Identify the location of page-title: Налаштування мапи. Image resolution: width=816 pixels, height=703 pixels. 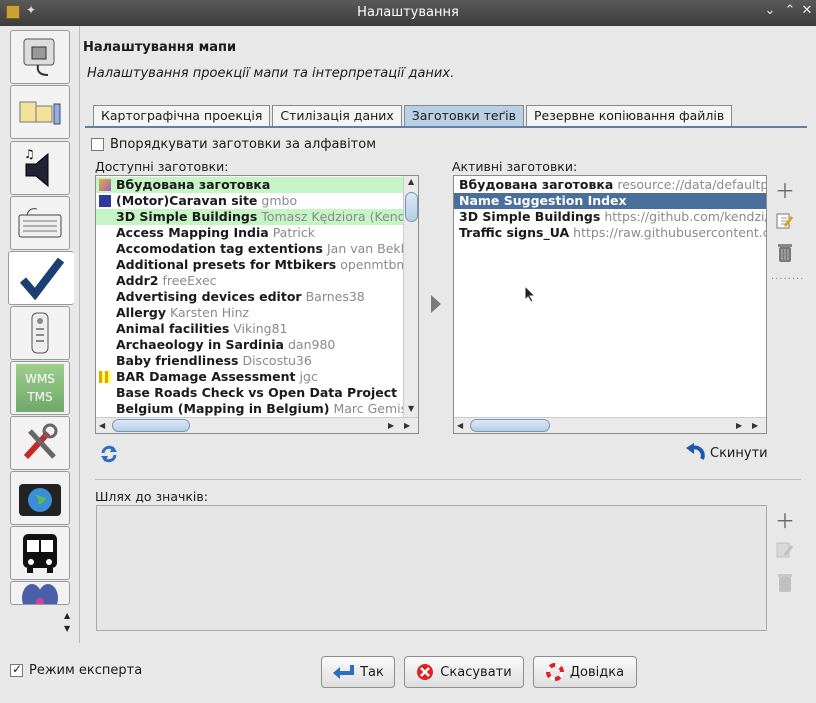
(160, 47).